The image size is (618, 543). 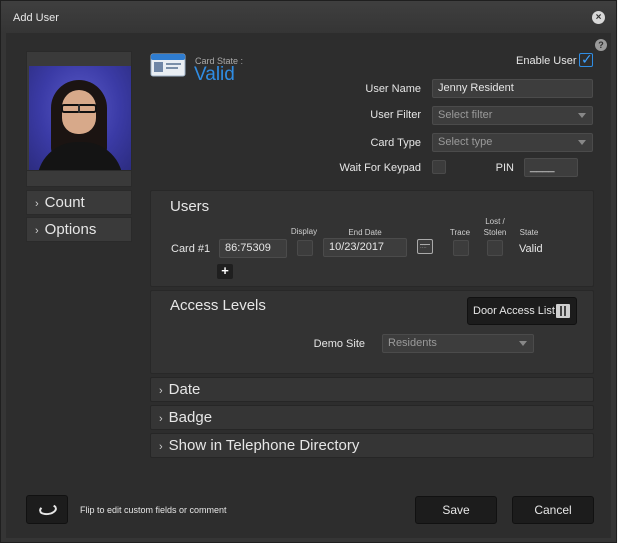 I want to click on calendar-icon, so click(x=425, y=246).